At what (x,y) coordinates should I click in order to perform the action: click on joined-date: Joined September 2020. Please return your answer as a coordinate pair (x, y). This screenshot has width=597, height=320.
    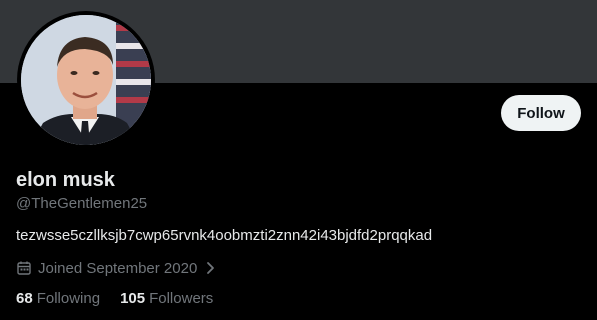
    Looking at the image, I should click on (116, 268).